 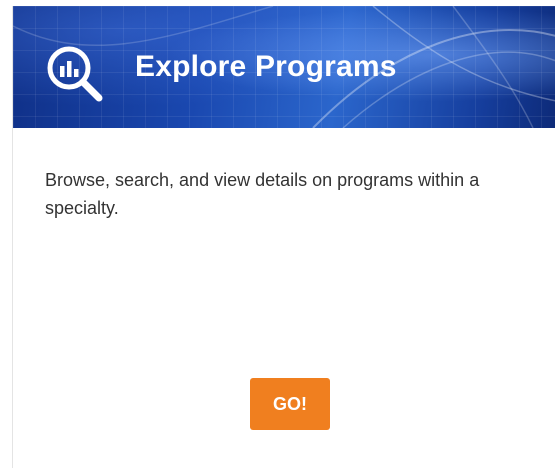 I want to click on search-chart-icon, so click(x=75, y=74).